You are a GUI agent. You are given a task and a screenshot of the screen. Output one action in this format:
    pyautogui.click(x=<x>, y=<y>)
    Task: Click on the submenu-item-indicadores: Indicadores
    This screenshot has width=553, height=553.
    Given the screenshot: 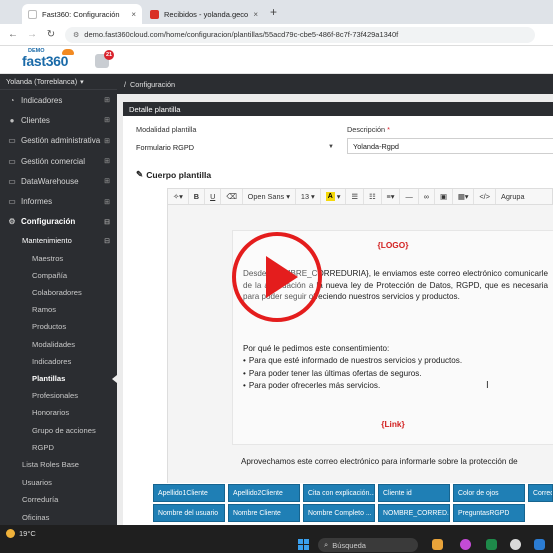 What is the action you would take?
    pyautogui.click(x=58, y=361)
    